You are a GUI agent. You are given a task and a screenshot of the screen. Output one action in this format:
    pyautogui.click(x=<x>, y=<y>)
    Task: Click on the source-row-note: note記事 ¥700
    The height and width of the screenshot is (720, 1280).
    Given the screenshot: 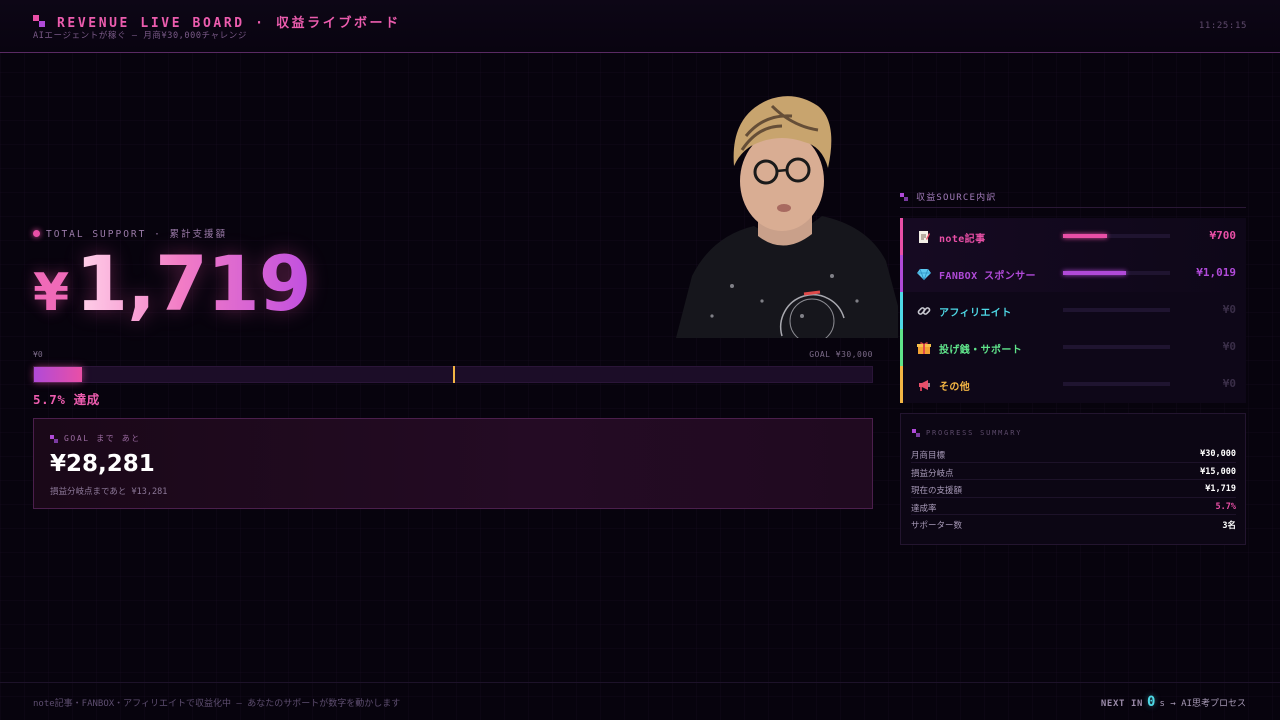 What is the action you would take?
    pyautogui.click(x=1073, y=236)
    